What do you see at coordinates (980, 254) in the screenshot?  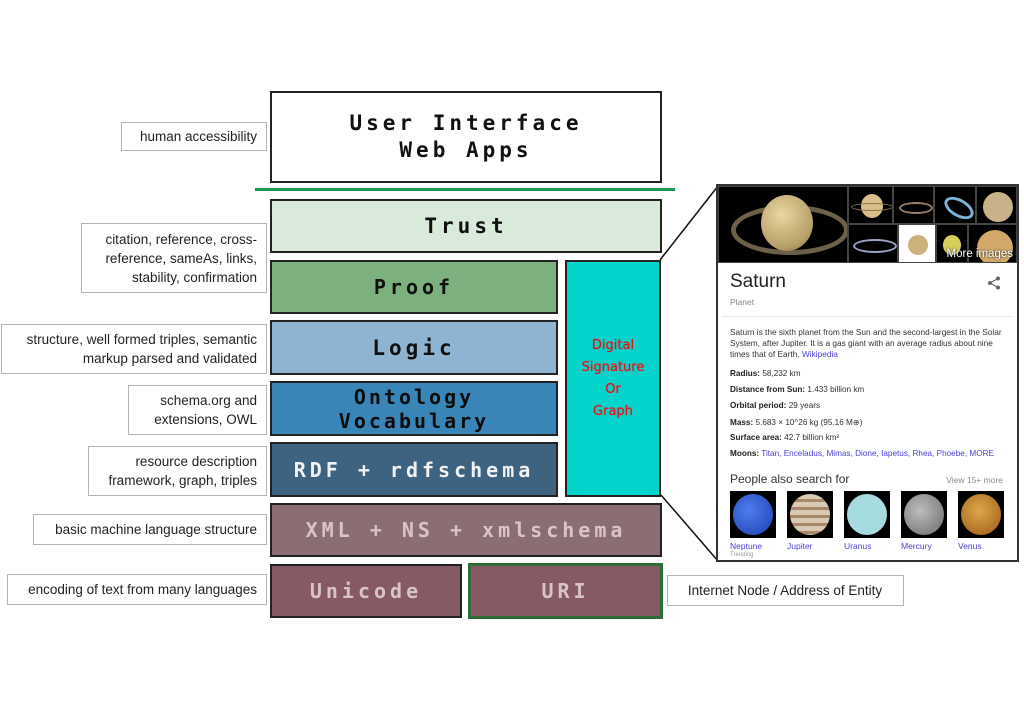 I see `more-images-link: More images` at bounding box center [980, 254].